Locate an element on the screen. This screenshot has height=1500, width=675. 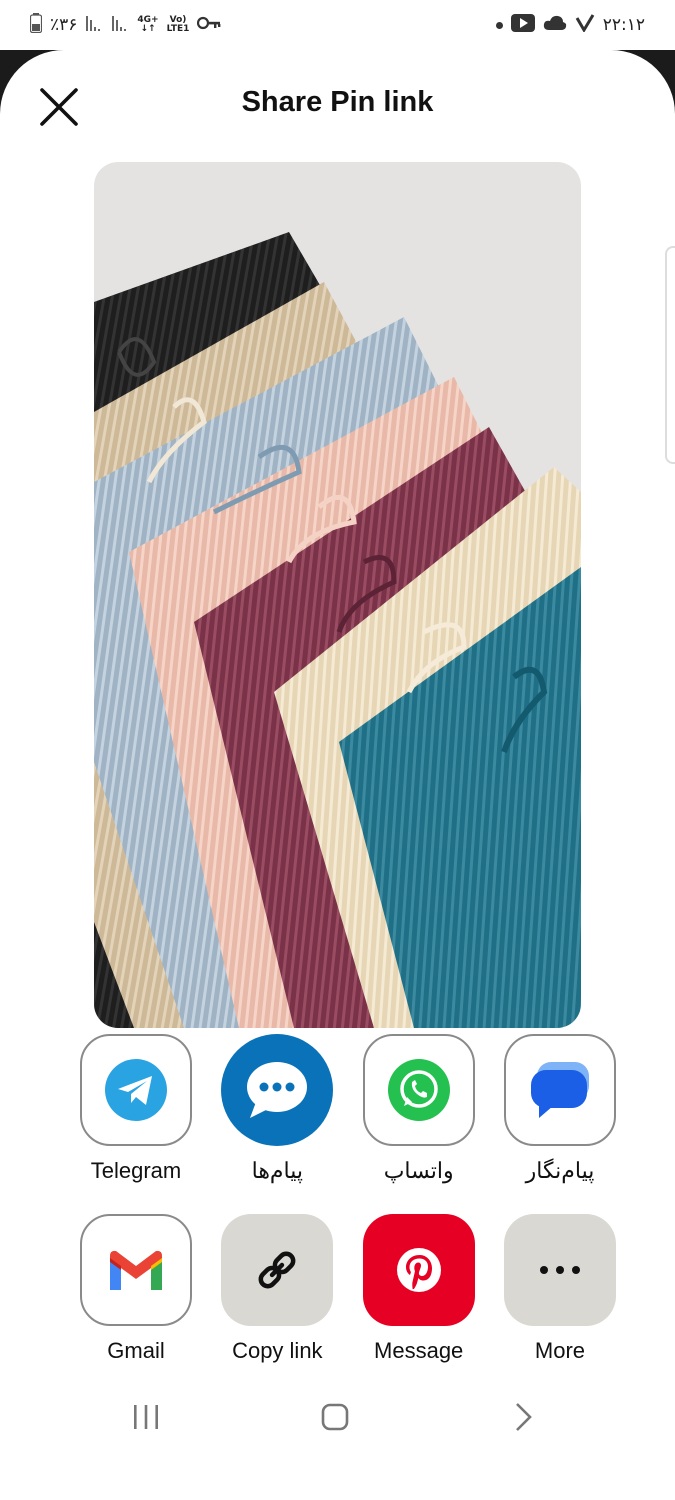
more-icon is located at coordinates (559, 1270).